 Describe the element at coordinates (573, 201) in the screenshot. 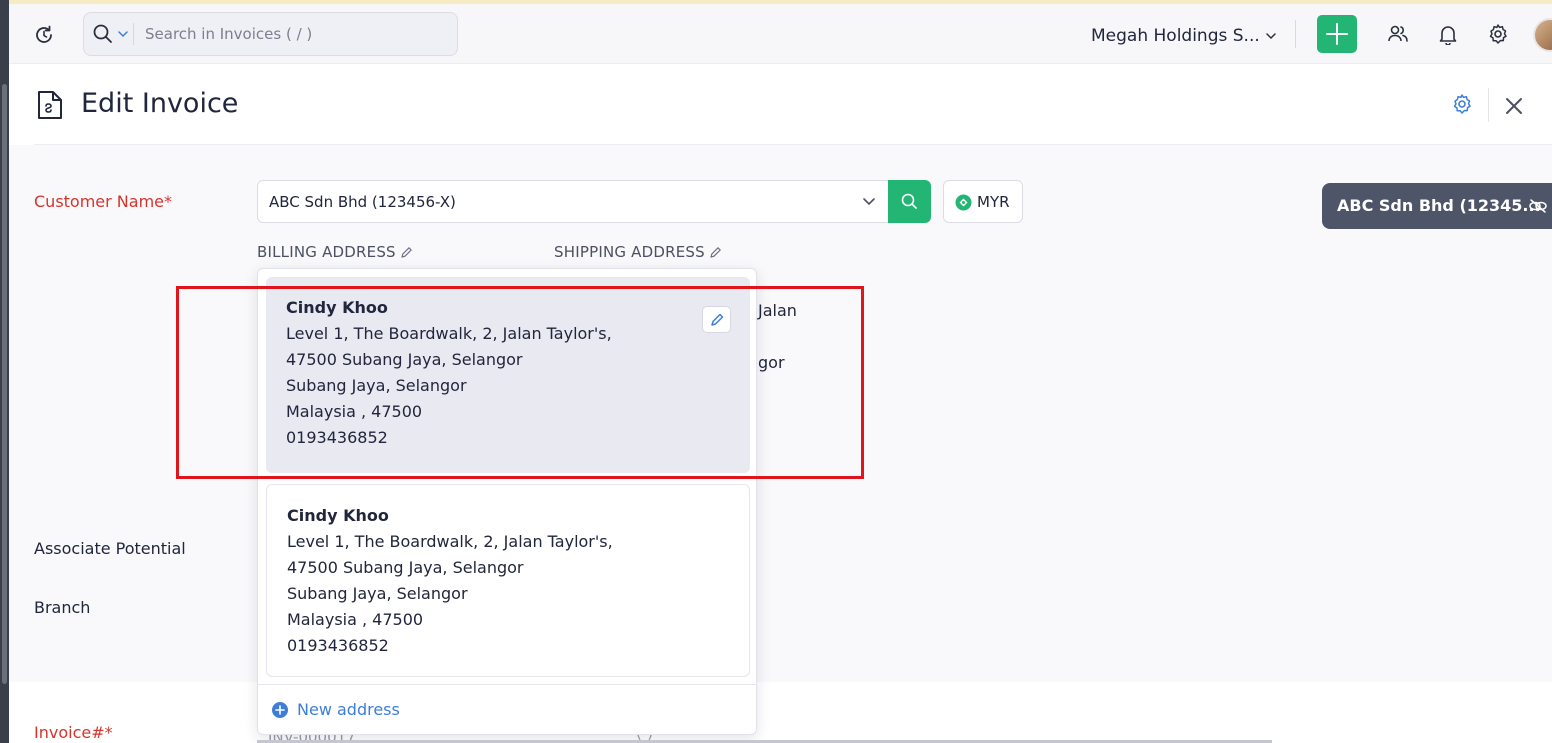

I see `customer-name-select: ABC Sdn Bhd (123456-X)` at that location.